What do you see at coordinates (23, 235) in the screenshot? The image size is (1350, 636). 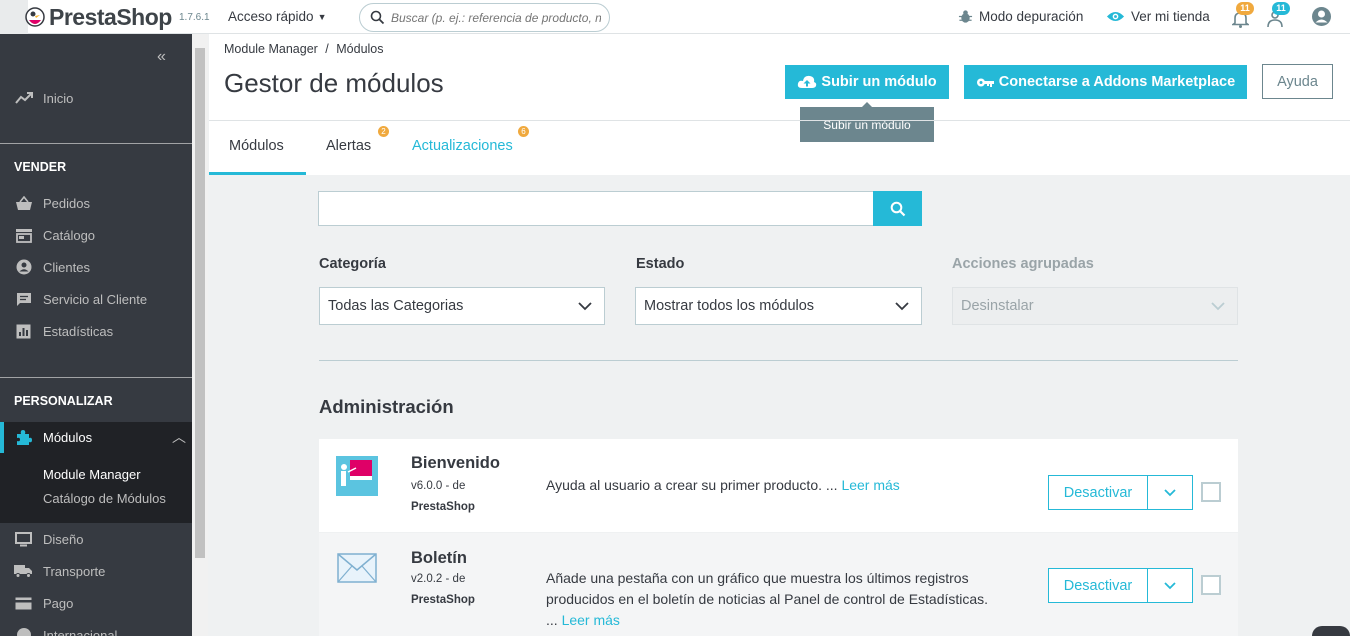 I see `store-icon` at bounding box center [23, 235].